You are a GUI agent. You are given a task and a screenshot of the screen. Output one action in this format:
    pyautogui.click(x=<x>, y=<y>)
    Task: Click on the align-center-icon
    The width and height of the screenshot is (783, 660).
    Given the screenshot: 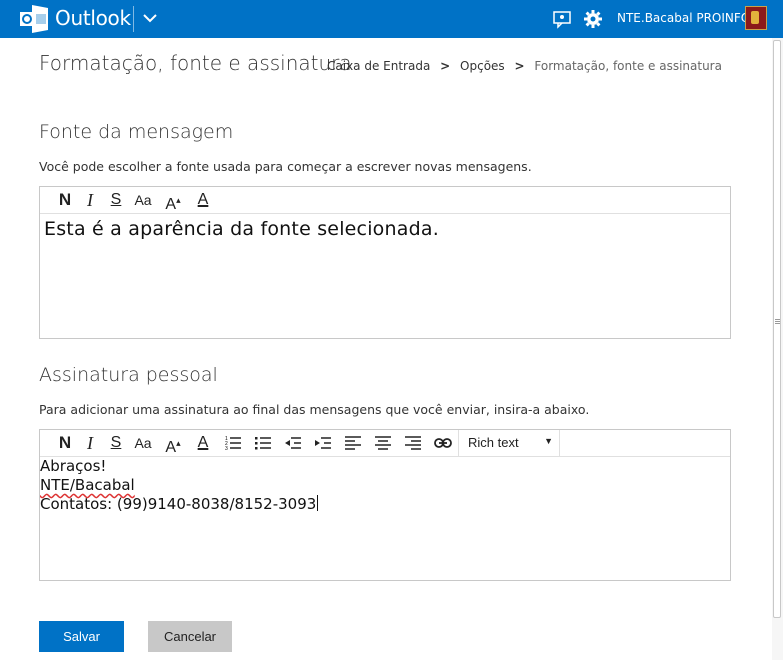 What is the action you would take?
    pyautogui.click(x=383, y=443)
    